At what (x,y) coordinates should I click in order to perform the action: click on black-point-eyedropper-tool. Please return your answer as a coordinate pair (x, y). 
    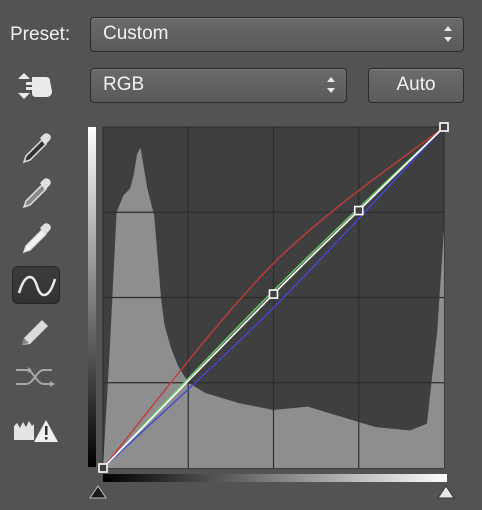
    Looking at the image, I should click on (36, 147).